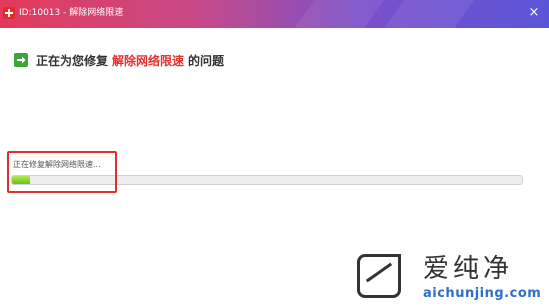 The image size is (549, 307). I want to click on heading-text: 正在为您修复 解除网络限速 的问题, so click(130, 60).